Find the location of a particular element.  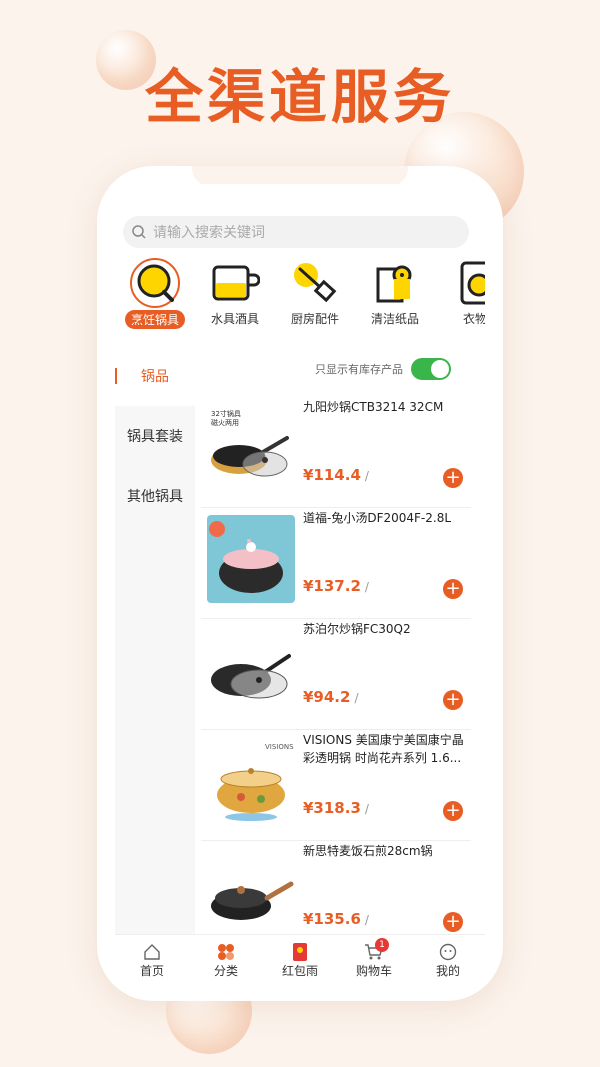

product-card: 苏泊尔炒锅FC30Q2 ¥94.2/ + is located at coordinates (336, 674).